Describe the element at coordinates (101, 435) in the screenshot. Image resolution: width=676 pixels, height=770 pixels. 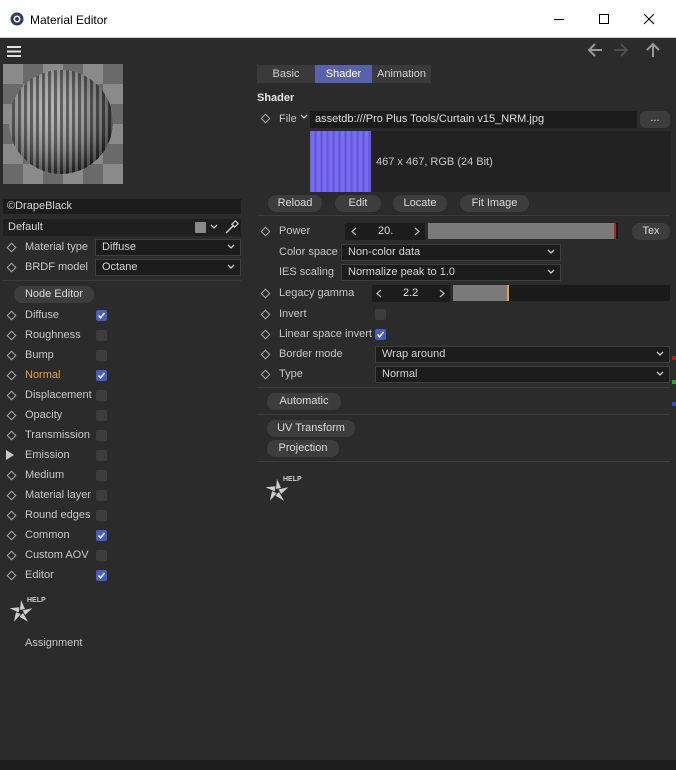
I see `channel-checkbox-transmission` at that location.